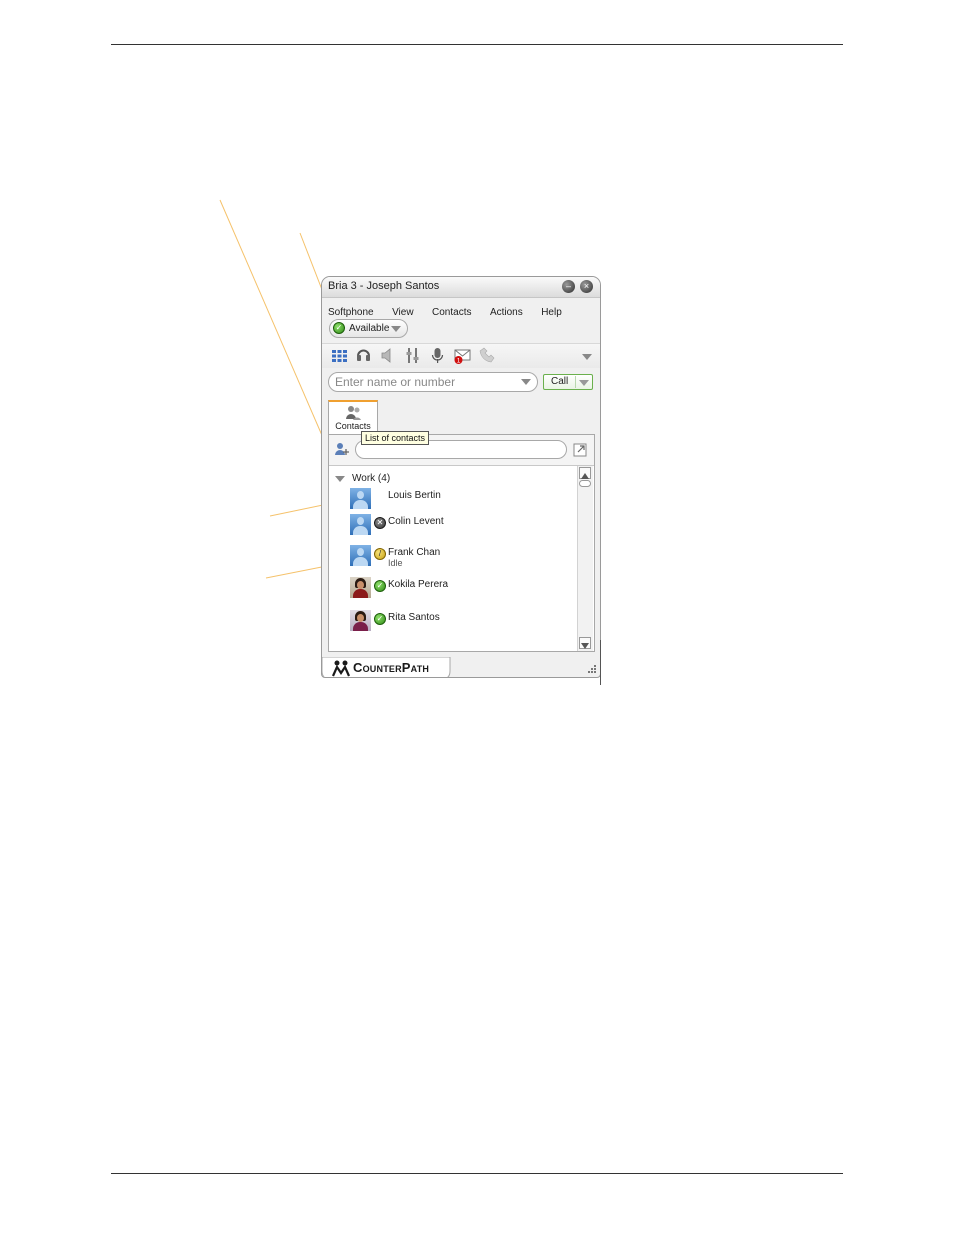  What do you see at coordinates (395, 563) in the screenshot?
I see `contact-status-text: Idle` at bounding box center [395, 563].